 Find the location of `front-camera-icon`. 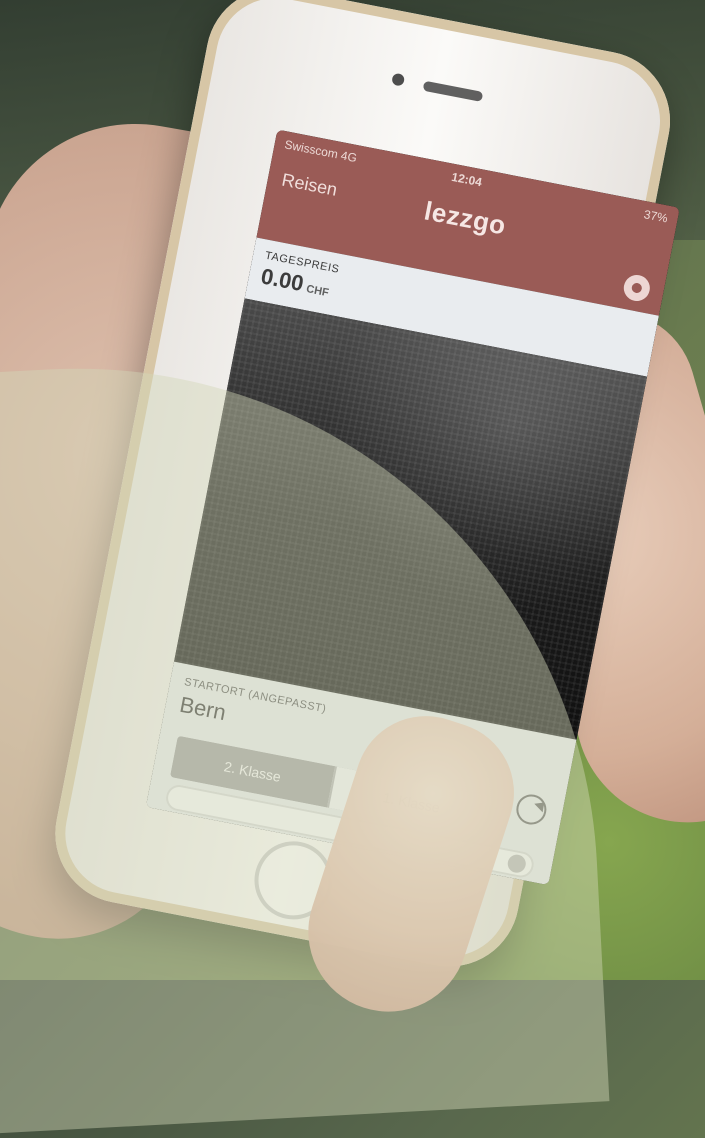

front-camera-icon is located at coordinates (398, 79).